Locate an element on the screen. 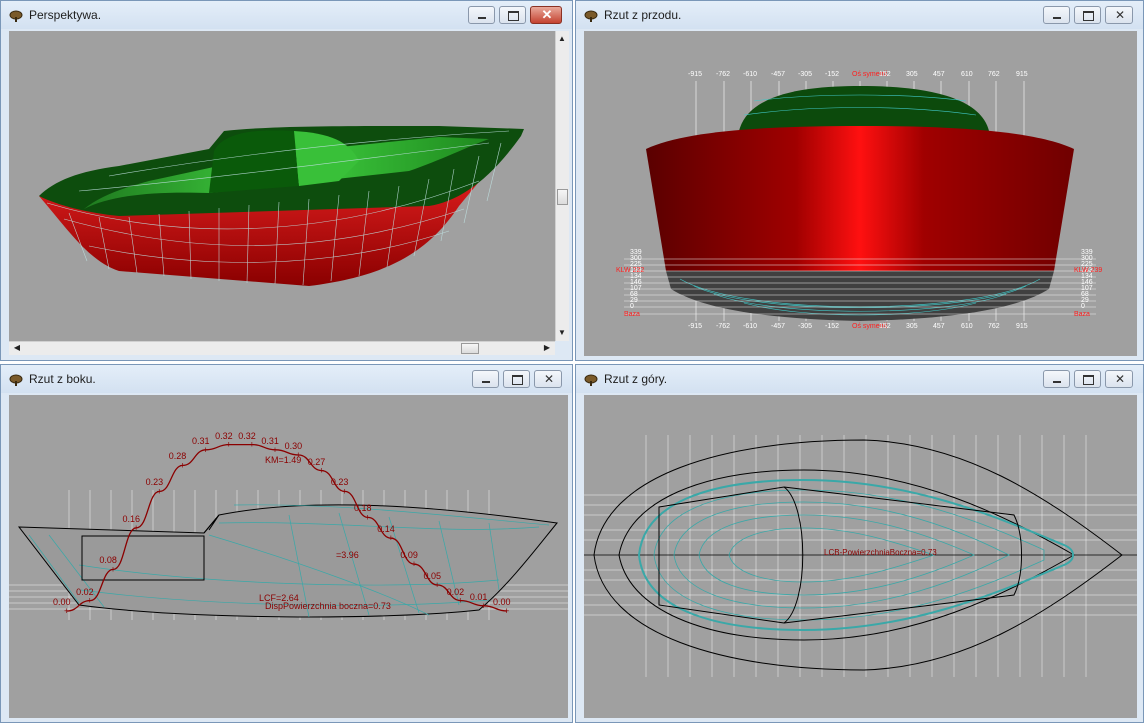 The image size is (1144, 723). scroll-thumb-vertical is located at coordinates (562, 197).